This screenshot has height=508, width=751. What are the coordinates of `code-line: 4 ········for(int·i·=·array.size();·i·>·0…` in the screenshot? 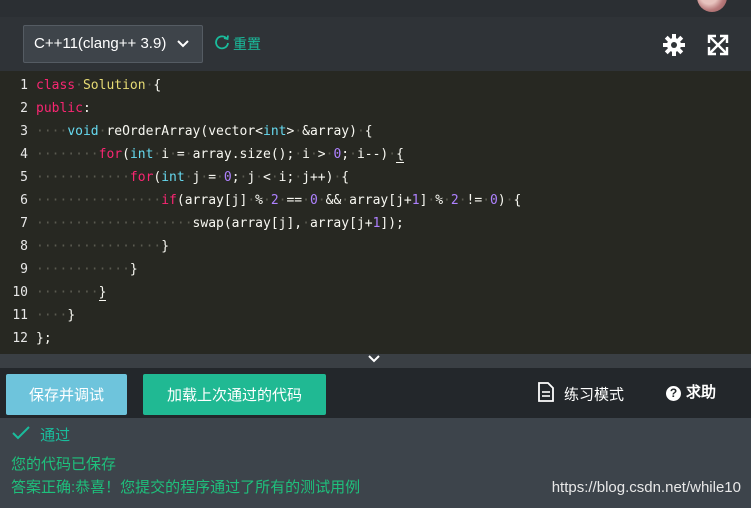 It's located at (212, 155).